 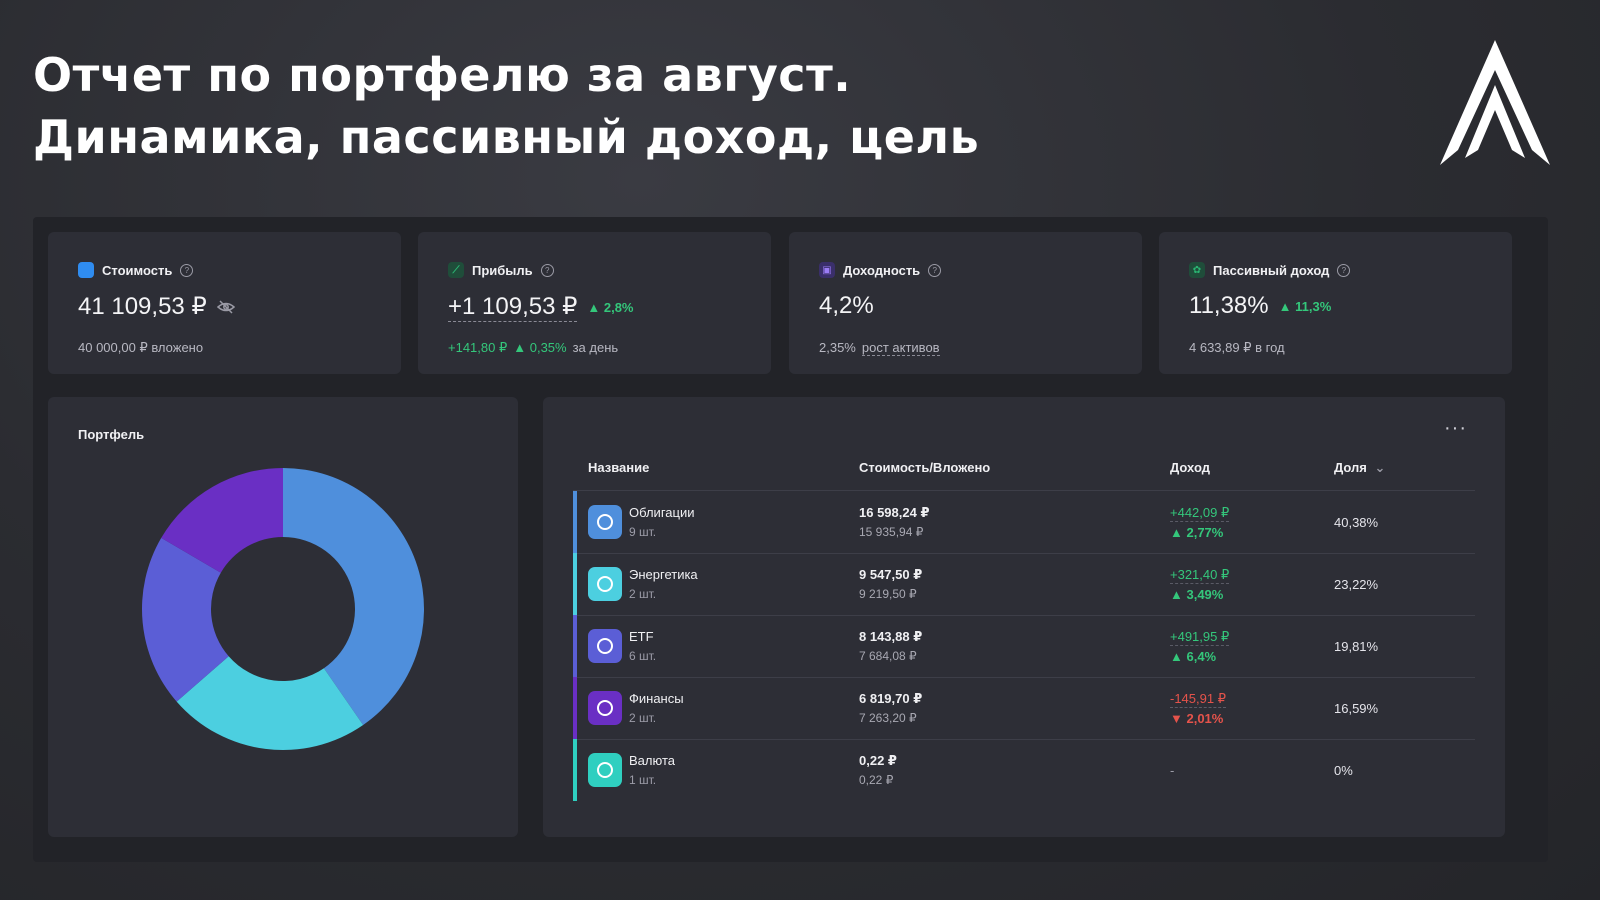 I want to click on income-percent: ▲ 6,4%, so click(x=1193, y=656).